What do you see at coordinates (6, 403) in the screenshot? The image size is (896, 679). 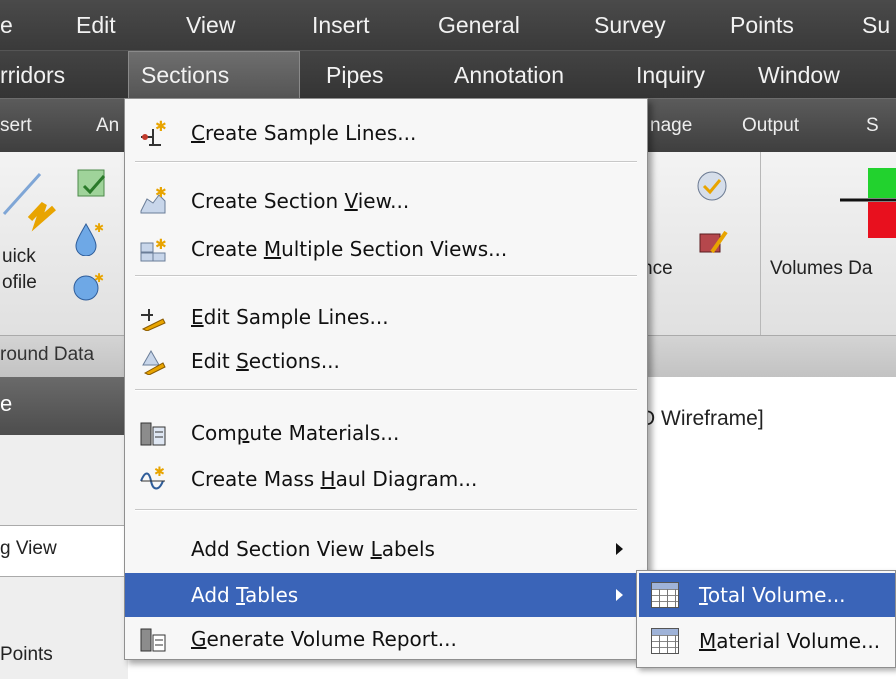 I see `palette-title: e` at bounding box center [6, 403].